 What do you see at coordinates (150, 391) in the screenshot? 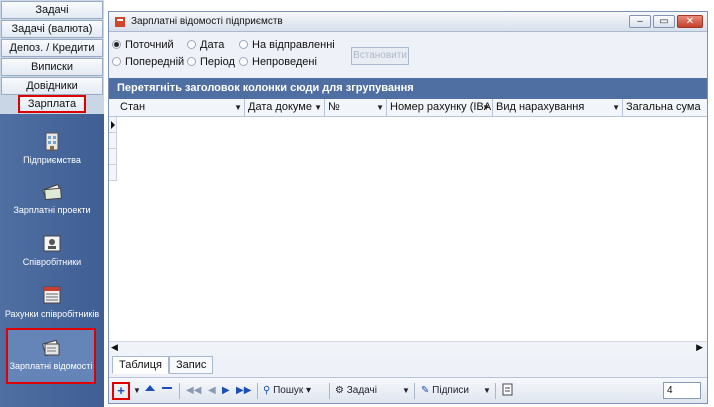
I see `move-up-icon` at bounding box center [150, 391].